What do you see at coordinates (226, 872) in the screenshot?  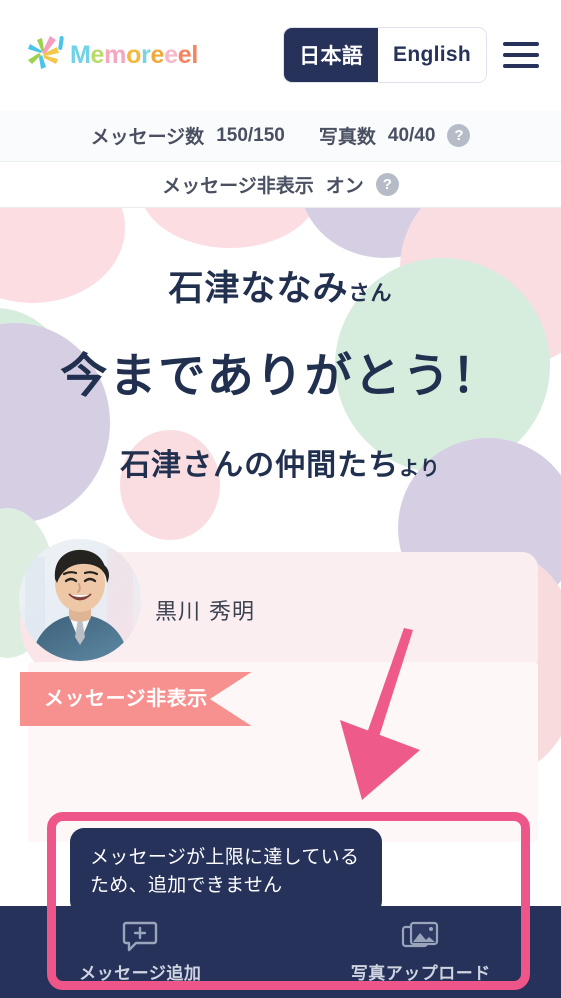 I see `limit-reached-tooltip: メッセージが上限に達しているため、追加できません` at bounding box center [226, 872].